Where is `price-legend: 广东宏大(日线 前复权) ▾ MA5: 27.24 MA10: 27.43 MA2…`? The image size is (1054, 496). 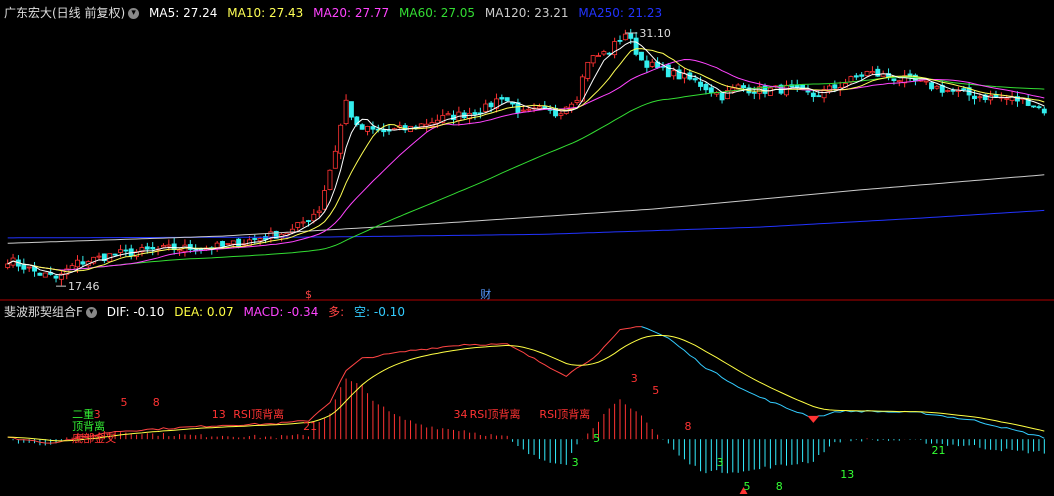
price-legend: 广东宏大(日线 前复权) ▾ MA5: 27.24 MA10: 27.43 MA2… is located at coordinates (334, 13).